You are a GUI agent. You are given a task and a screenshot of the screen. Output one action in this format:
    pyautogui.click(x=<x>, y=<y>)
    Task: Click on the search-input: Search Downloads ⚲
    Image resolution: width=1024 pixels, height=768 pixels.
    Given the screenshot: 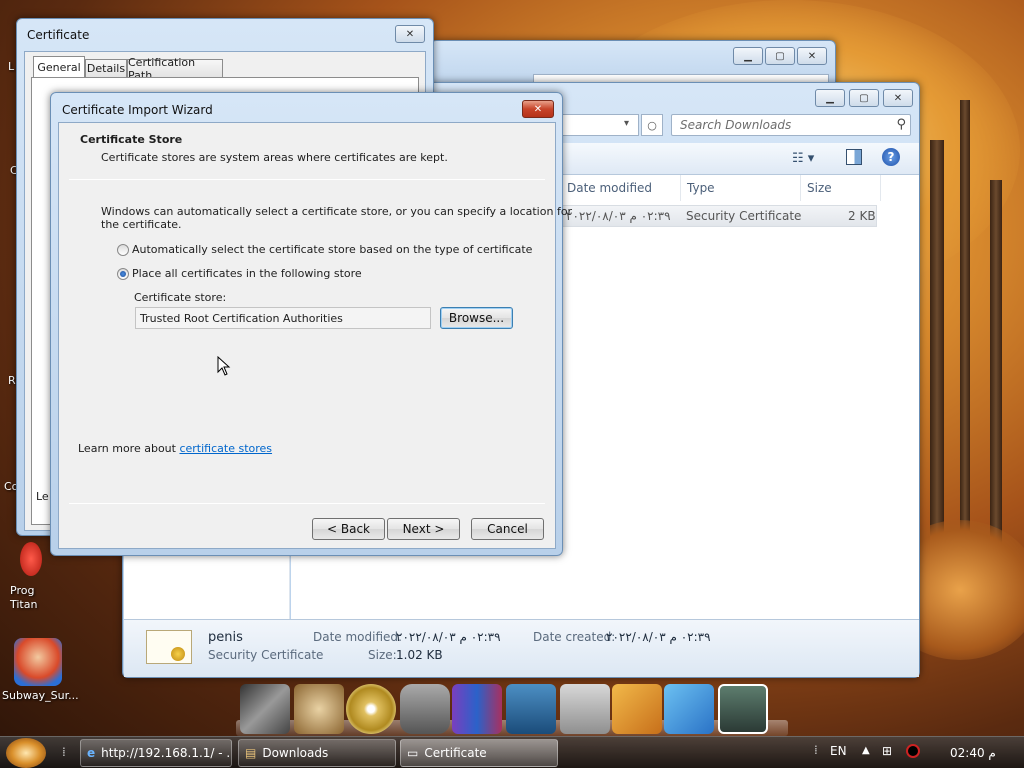 What is the action you would take?
    pyautogui.click(x=791, y=125)
    